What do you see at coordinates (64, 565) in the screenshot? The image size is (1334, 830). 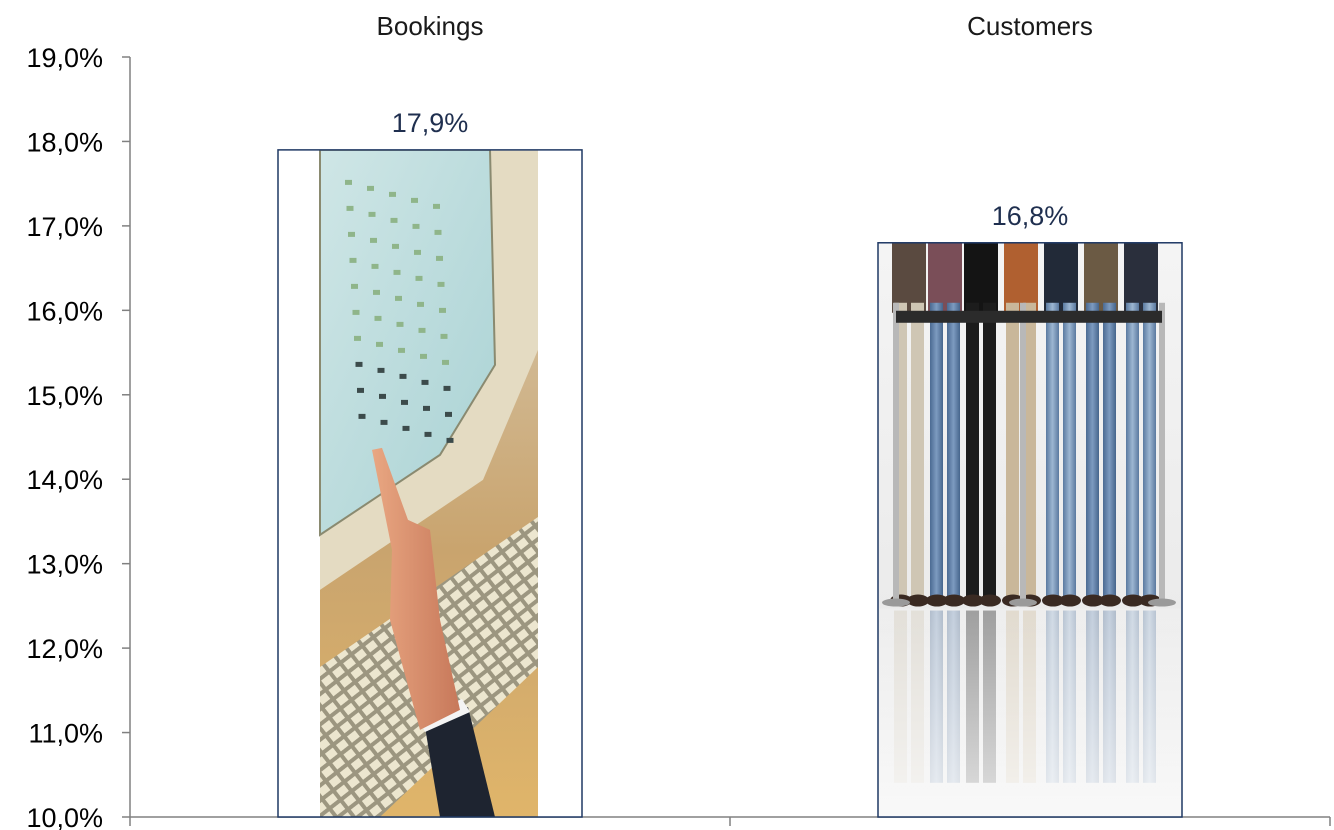 I see `y-tick-label: 13,0%` at bounding box center [64, 565].